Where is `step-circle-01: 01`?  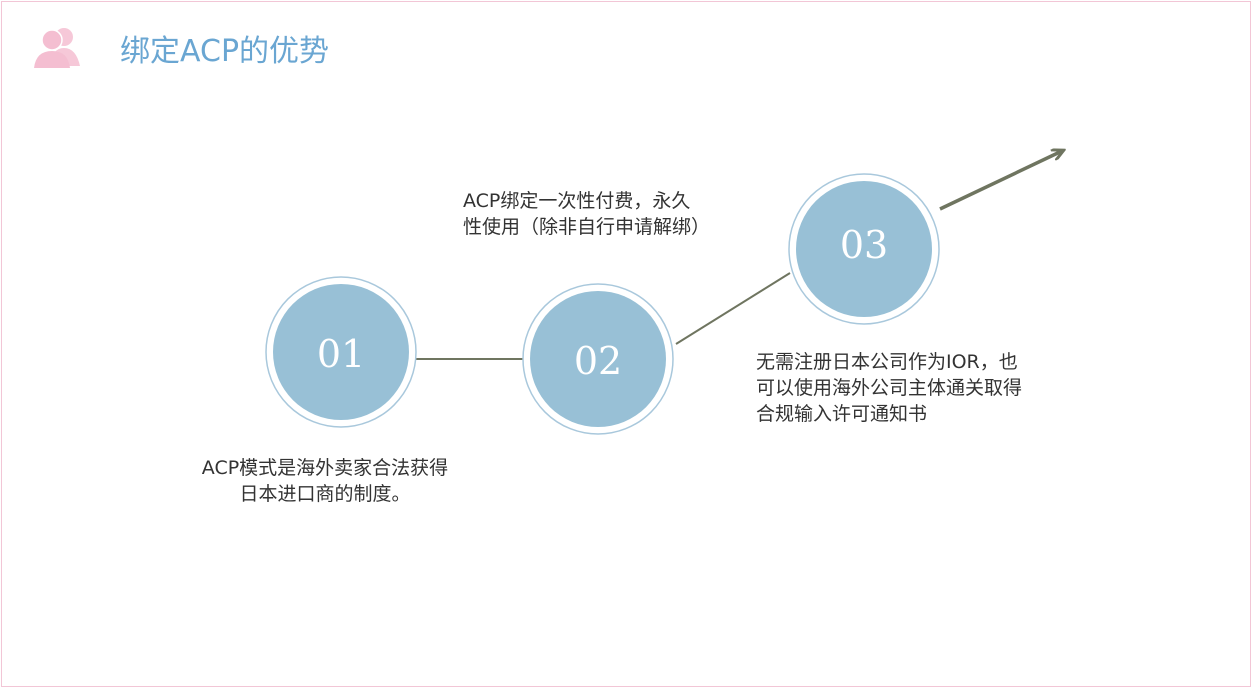
step-circle-01: 01 is located at coordinates (341, 352).